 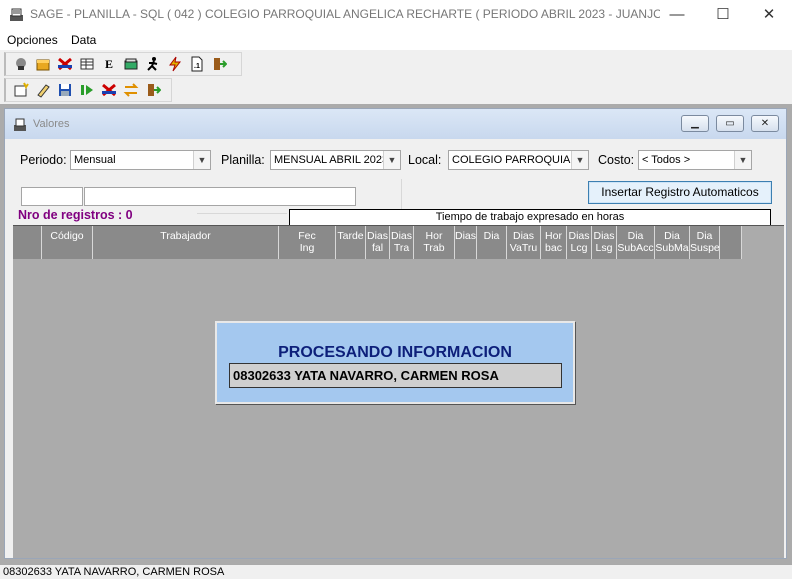 I want to click on local-label: Local:, so click(x=425, y=160).